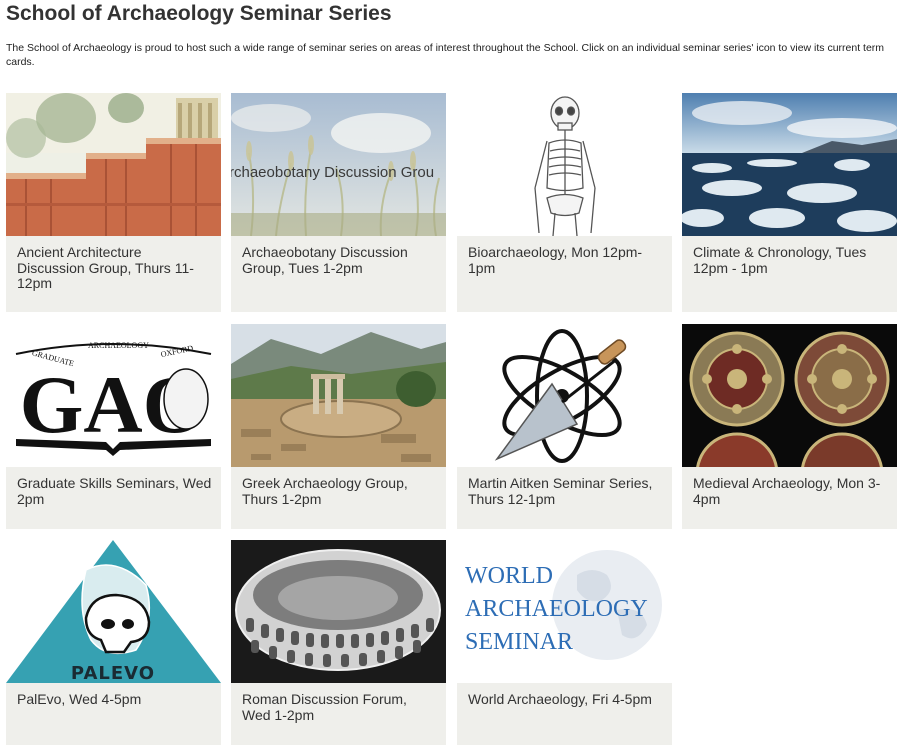 The image size is (907, 754). What do you see at coordinates (564, 164) in the screenshot?
I see `bioarchaeology-image` at bounding box center [564, 164].